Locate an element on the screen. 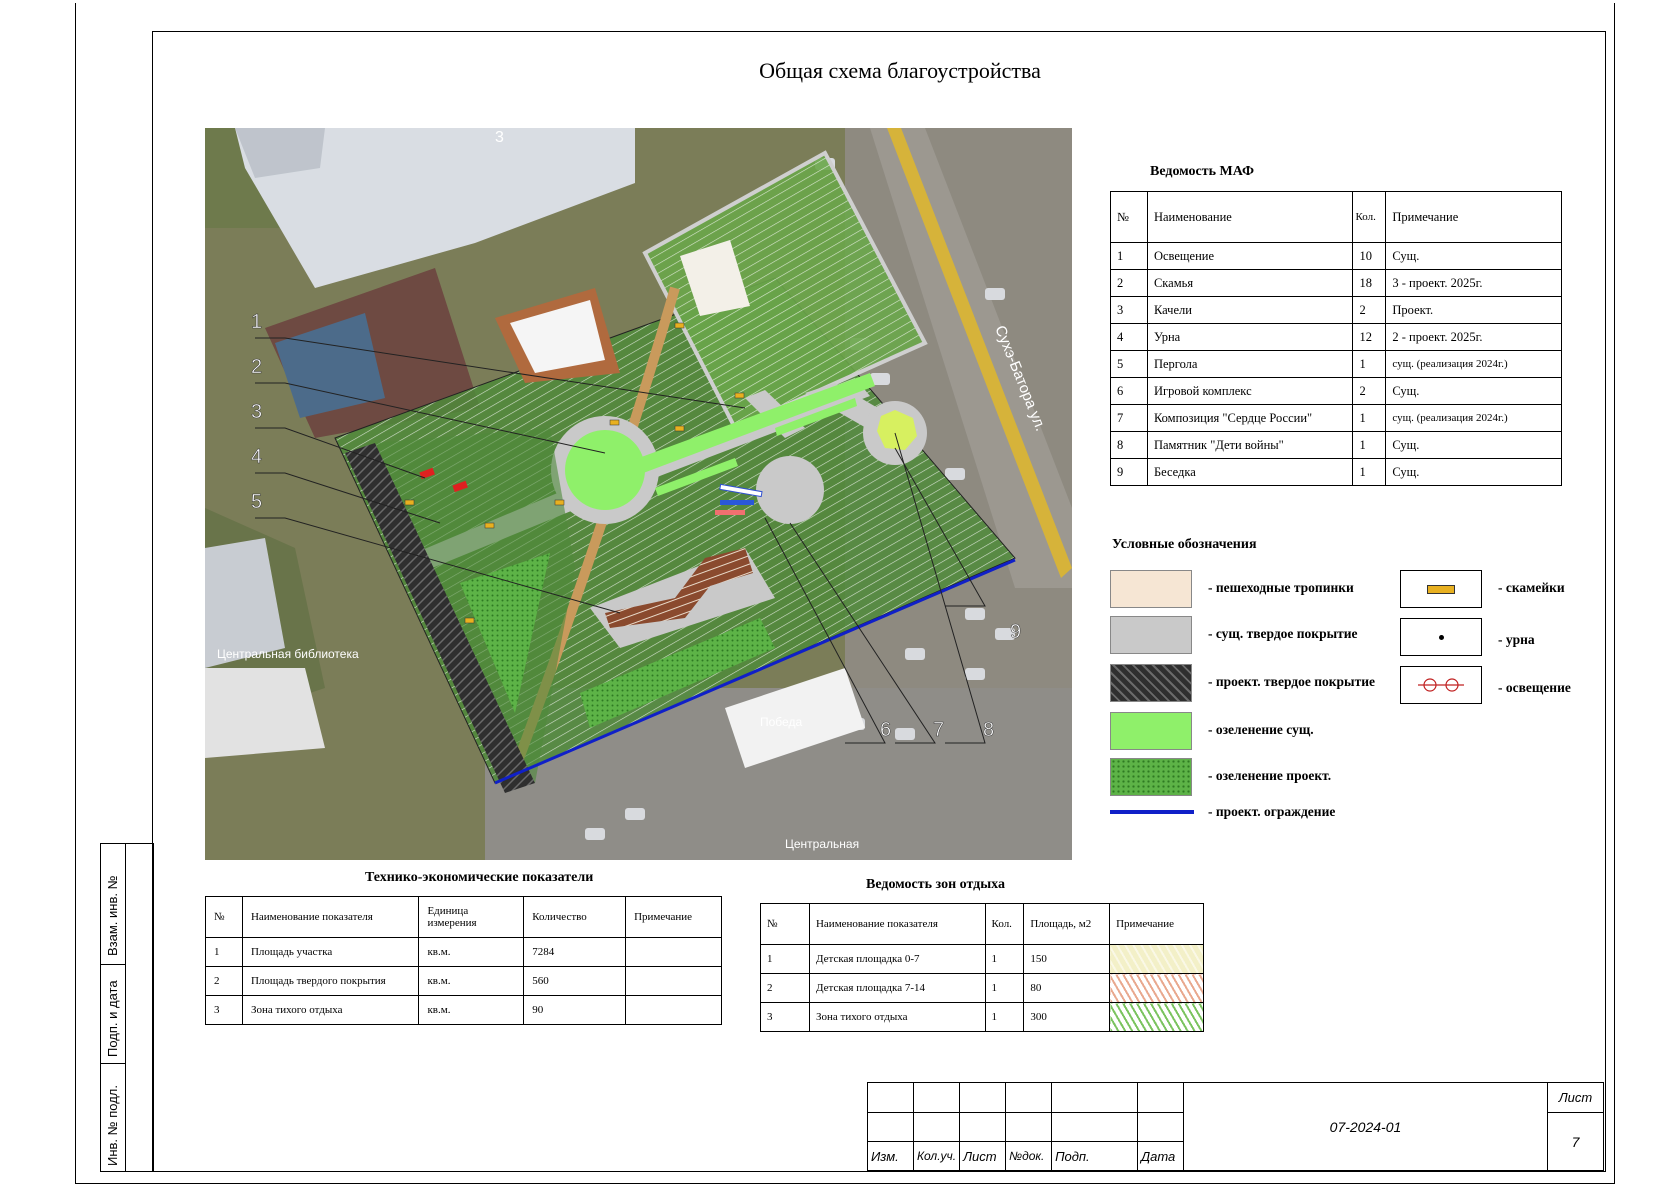  cell: 560 is located at coordinates (575, 981).